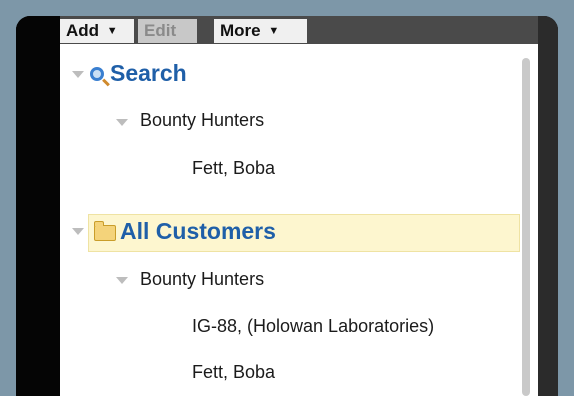 Image resolution: width=574 pixels, height=396 pixels. Describe the element at coordinates (97, 74) in the screenshot. I see `search-icon` at that location.